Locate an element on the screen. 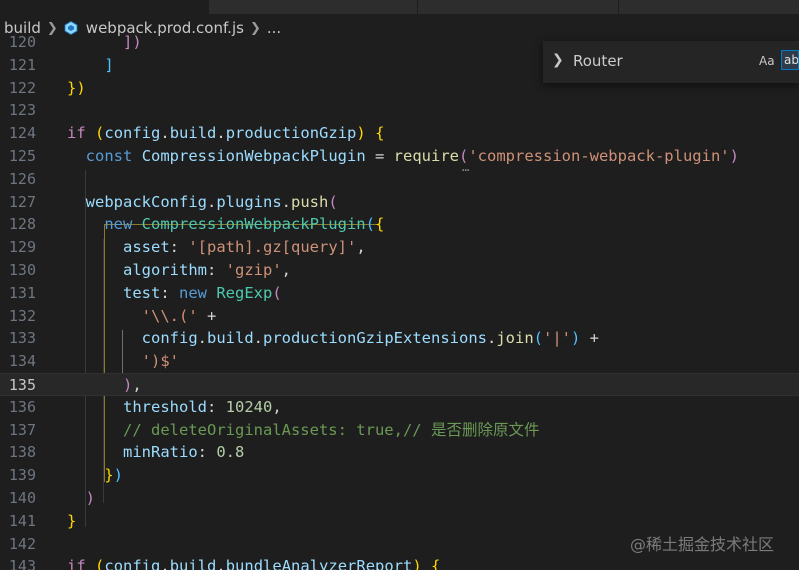 The width and height of the screenshot is (799, 570). code-token: ]) is located at coordinates (132, 42).